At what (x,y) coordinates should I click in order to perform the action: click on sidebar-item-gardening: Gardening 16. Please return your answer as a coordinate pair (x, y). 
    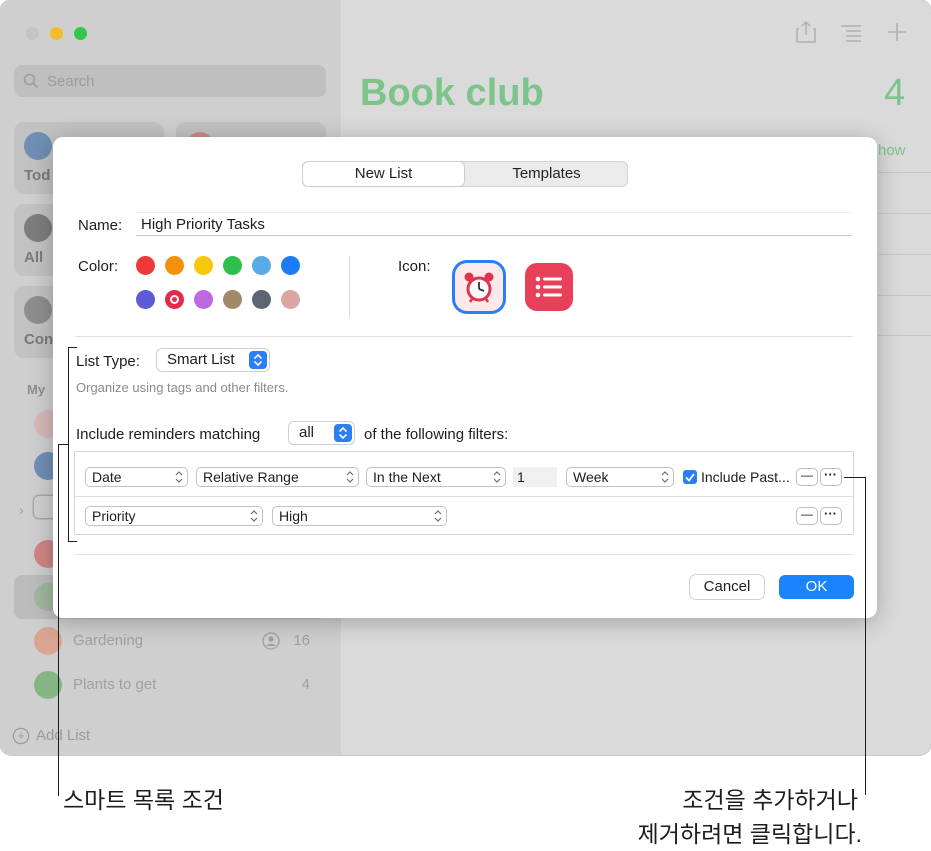
    Looking at the image, I should click on (170, 641).